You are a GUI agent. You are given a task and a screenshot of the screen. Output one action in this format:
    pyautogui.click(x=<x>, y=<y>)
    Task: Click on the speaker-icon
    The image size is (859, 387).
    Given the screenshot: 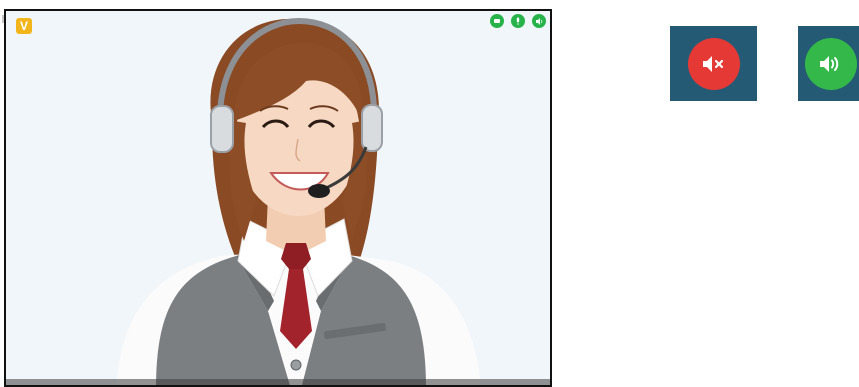 What is the action you would take?
    pyautogui.click(x=538, y=21)
    